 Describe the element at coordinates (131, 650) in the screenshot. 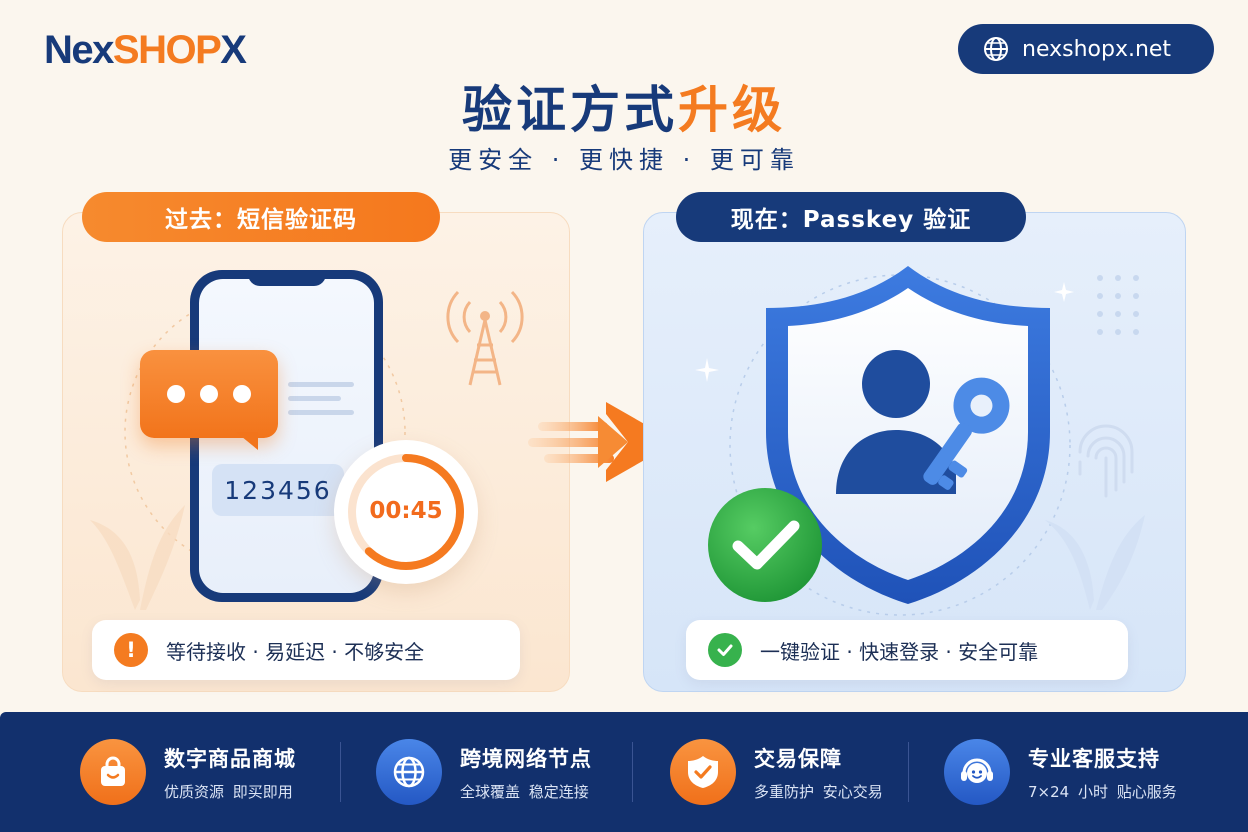

I see `warning-icon: !` at that location.